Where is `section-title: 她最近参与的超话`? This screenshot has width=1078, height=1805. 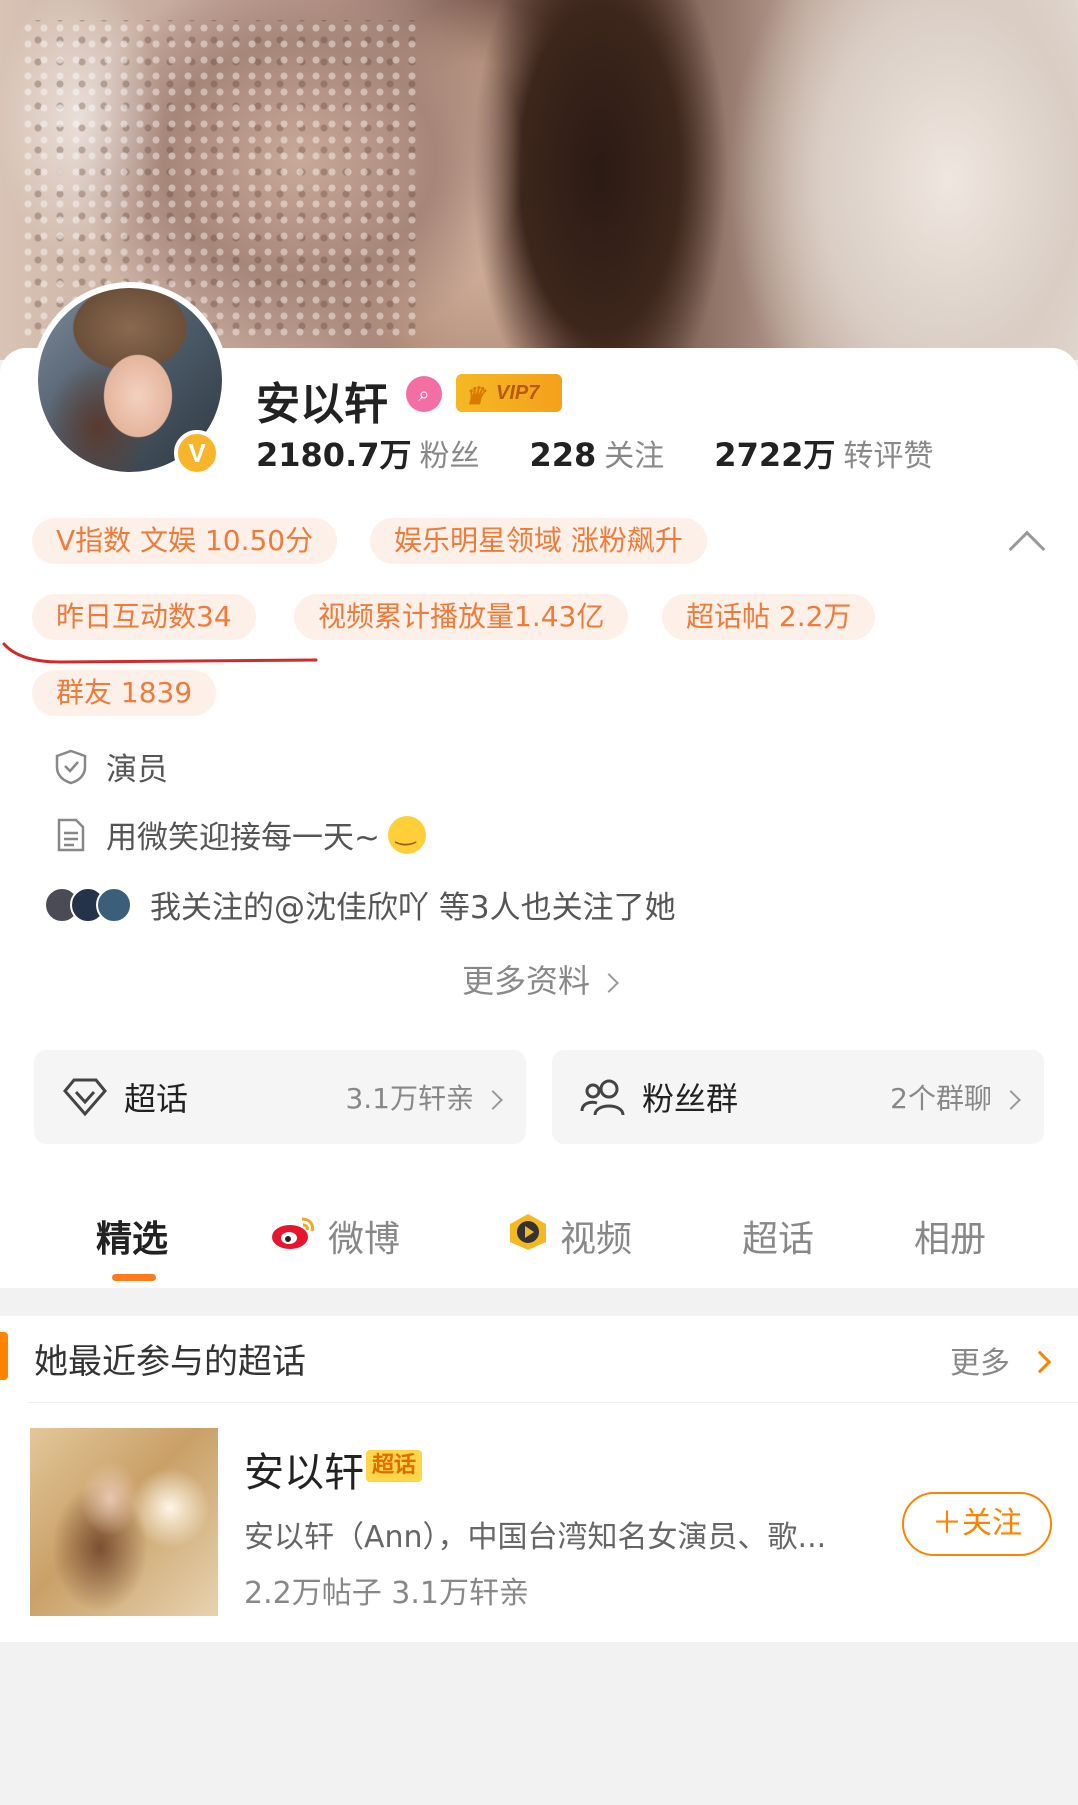 section-title: 她最近参与的超话 is located at coordinates (170, 1362).